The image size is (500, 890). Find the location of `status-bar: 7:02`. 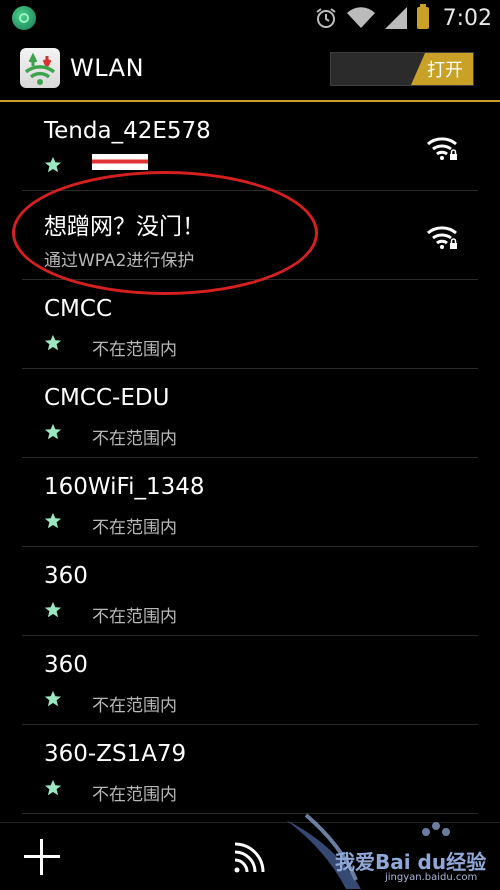

status-bar: 7:02 is located at coordinates (250, 18).